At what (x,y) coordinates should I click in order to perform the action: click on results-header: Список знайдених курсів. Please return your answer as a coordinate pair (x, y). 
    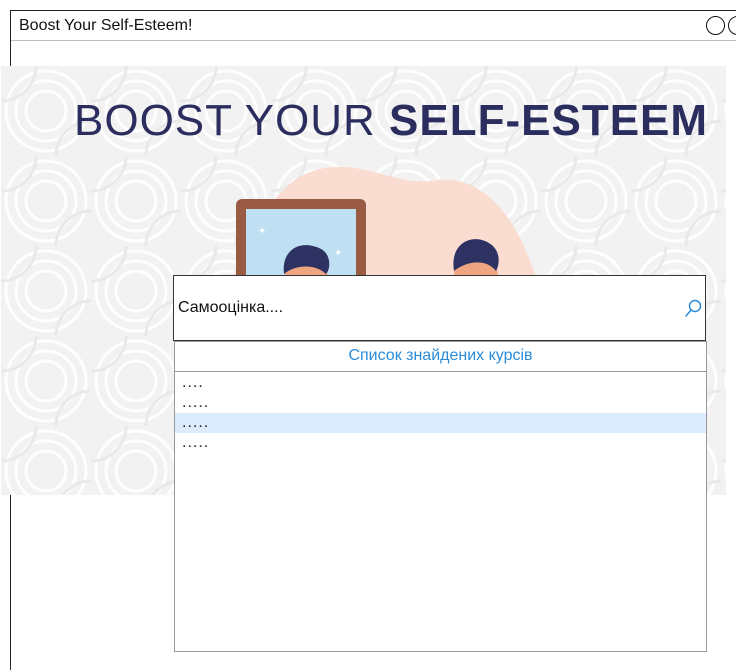
    Looking at the image, I should click on (440, 357).